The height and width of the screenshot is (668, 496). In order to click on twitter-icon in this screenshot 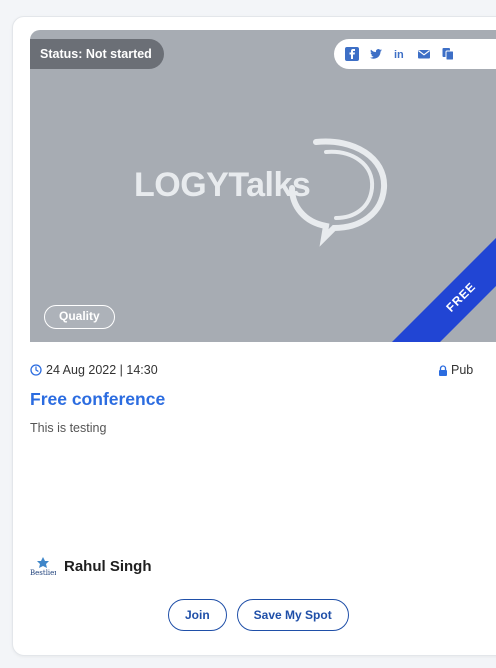, I will do `click(376, 54)`.